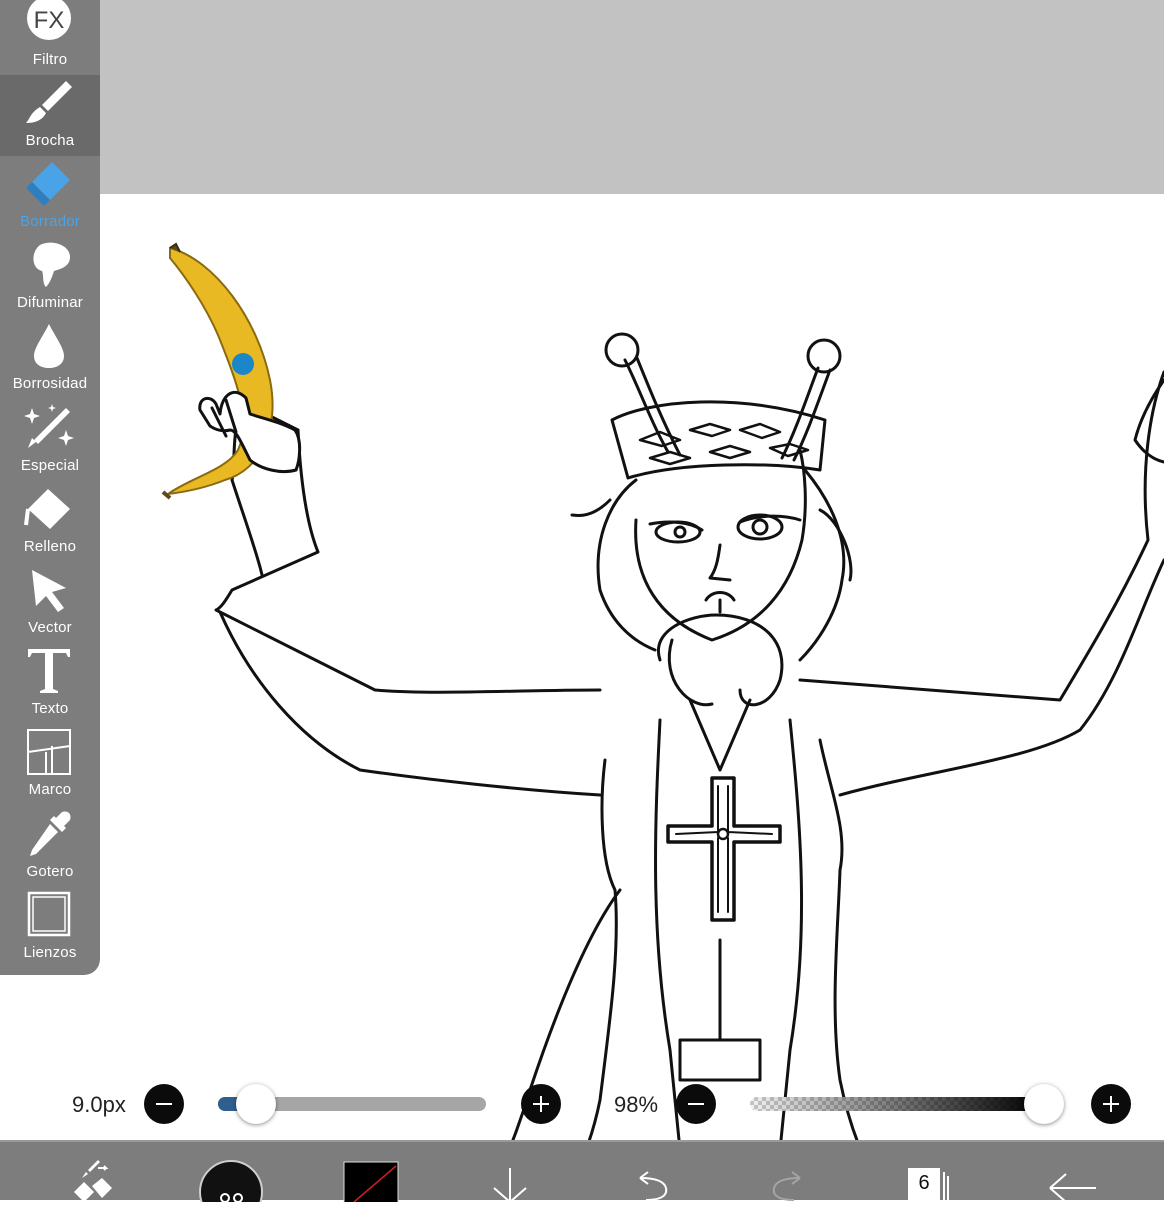  I want to click on tool-label-canvas: Lienzos, so click(50, 952).